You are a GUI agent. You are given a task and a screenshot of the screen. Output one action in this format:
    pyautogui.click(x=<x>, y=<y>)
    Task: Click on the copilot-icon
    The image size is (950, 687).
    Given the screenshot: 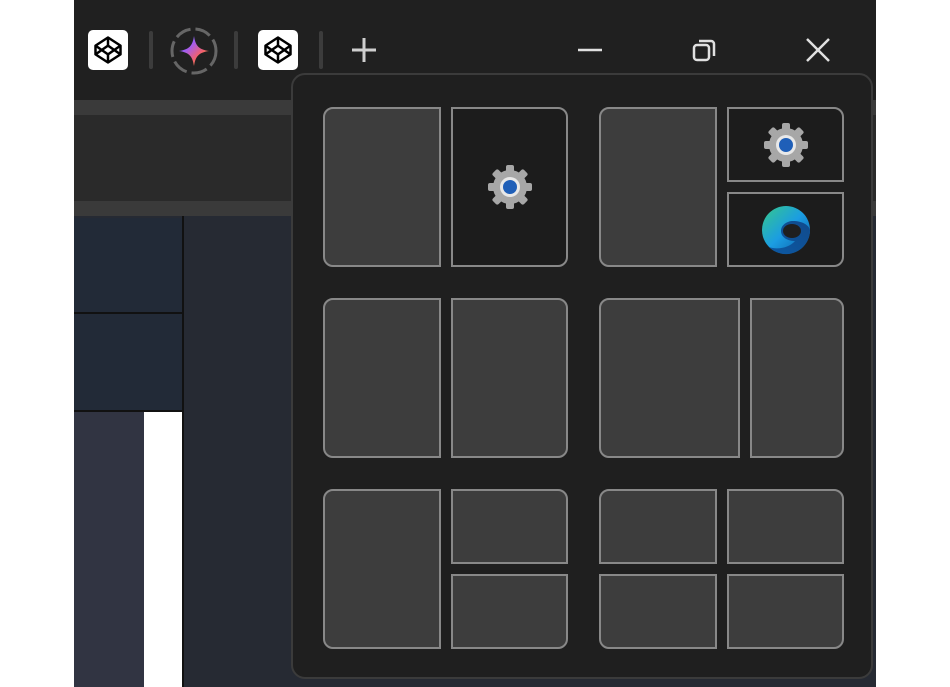 What is the action you would take?
    pyautogui.click(x=194, y=51)
    